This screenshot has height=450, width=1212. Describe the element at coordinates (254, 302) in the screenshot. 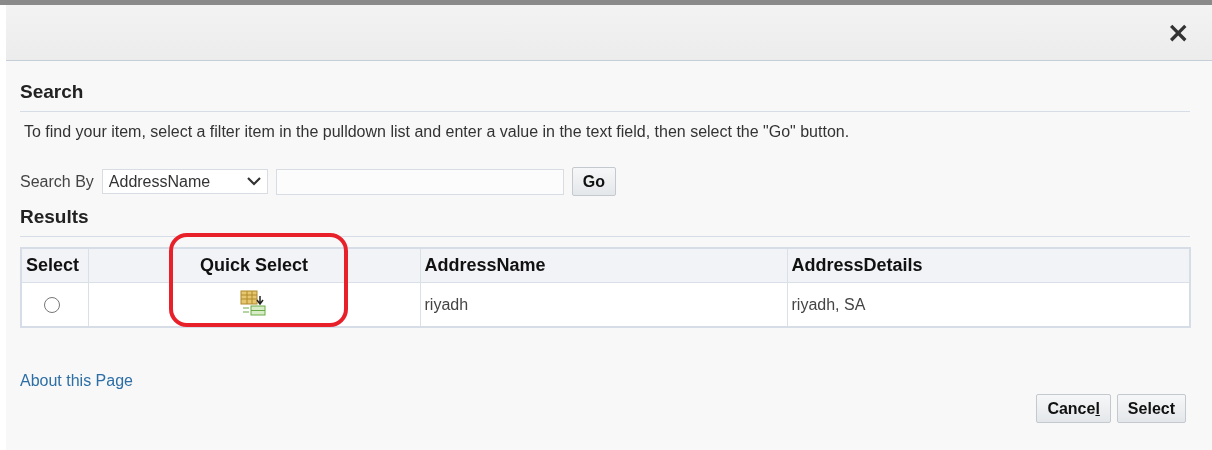

I see `quick-select-icon` at that location.